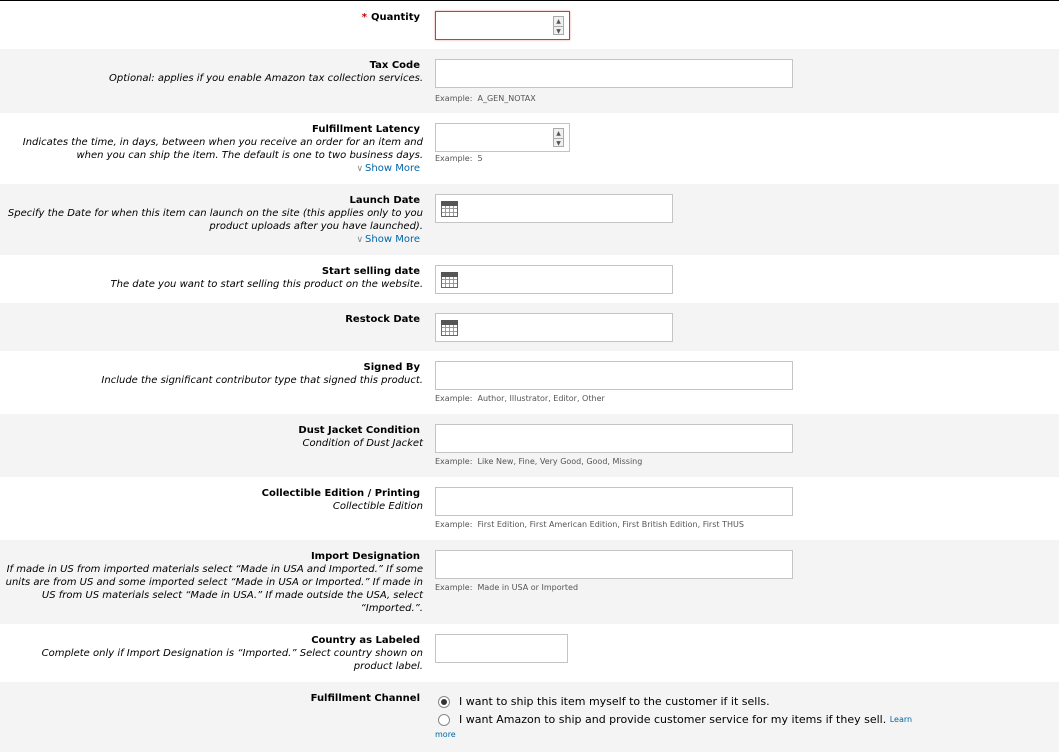 This screenshot has width=1059, height=752. Describe the element at coordinates (362, 443) in the screenshot. I see `dust-jacket-desc: Condition of Dust Jacket` at that location.